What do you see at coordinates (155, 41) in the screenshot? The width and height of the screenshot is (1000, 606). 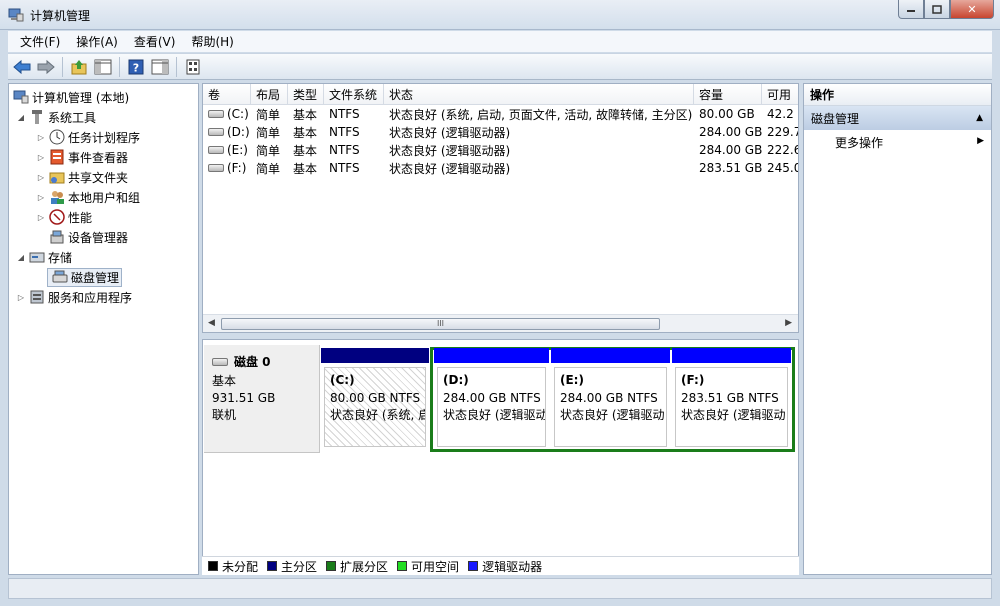 I see `menu-view: 查看(V)` at bounding box center [155, 41].